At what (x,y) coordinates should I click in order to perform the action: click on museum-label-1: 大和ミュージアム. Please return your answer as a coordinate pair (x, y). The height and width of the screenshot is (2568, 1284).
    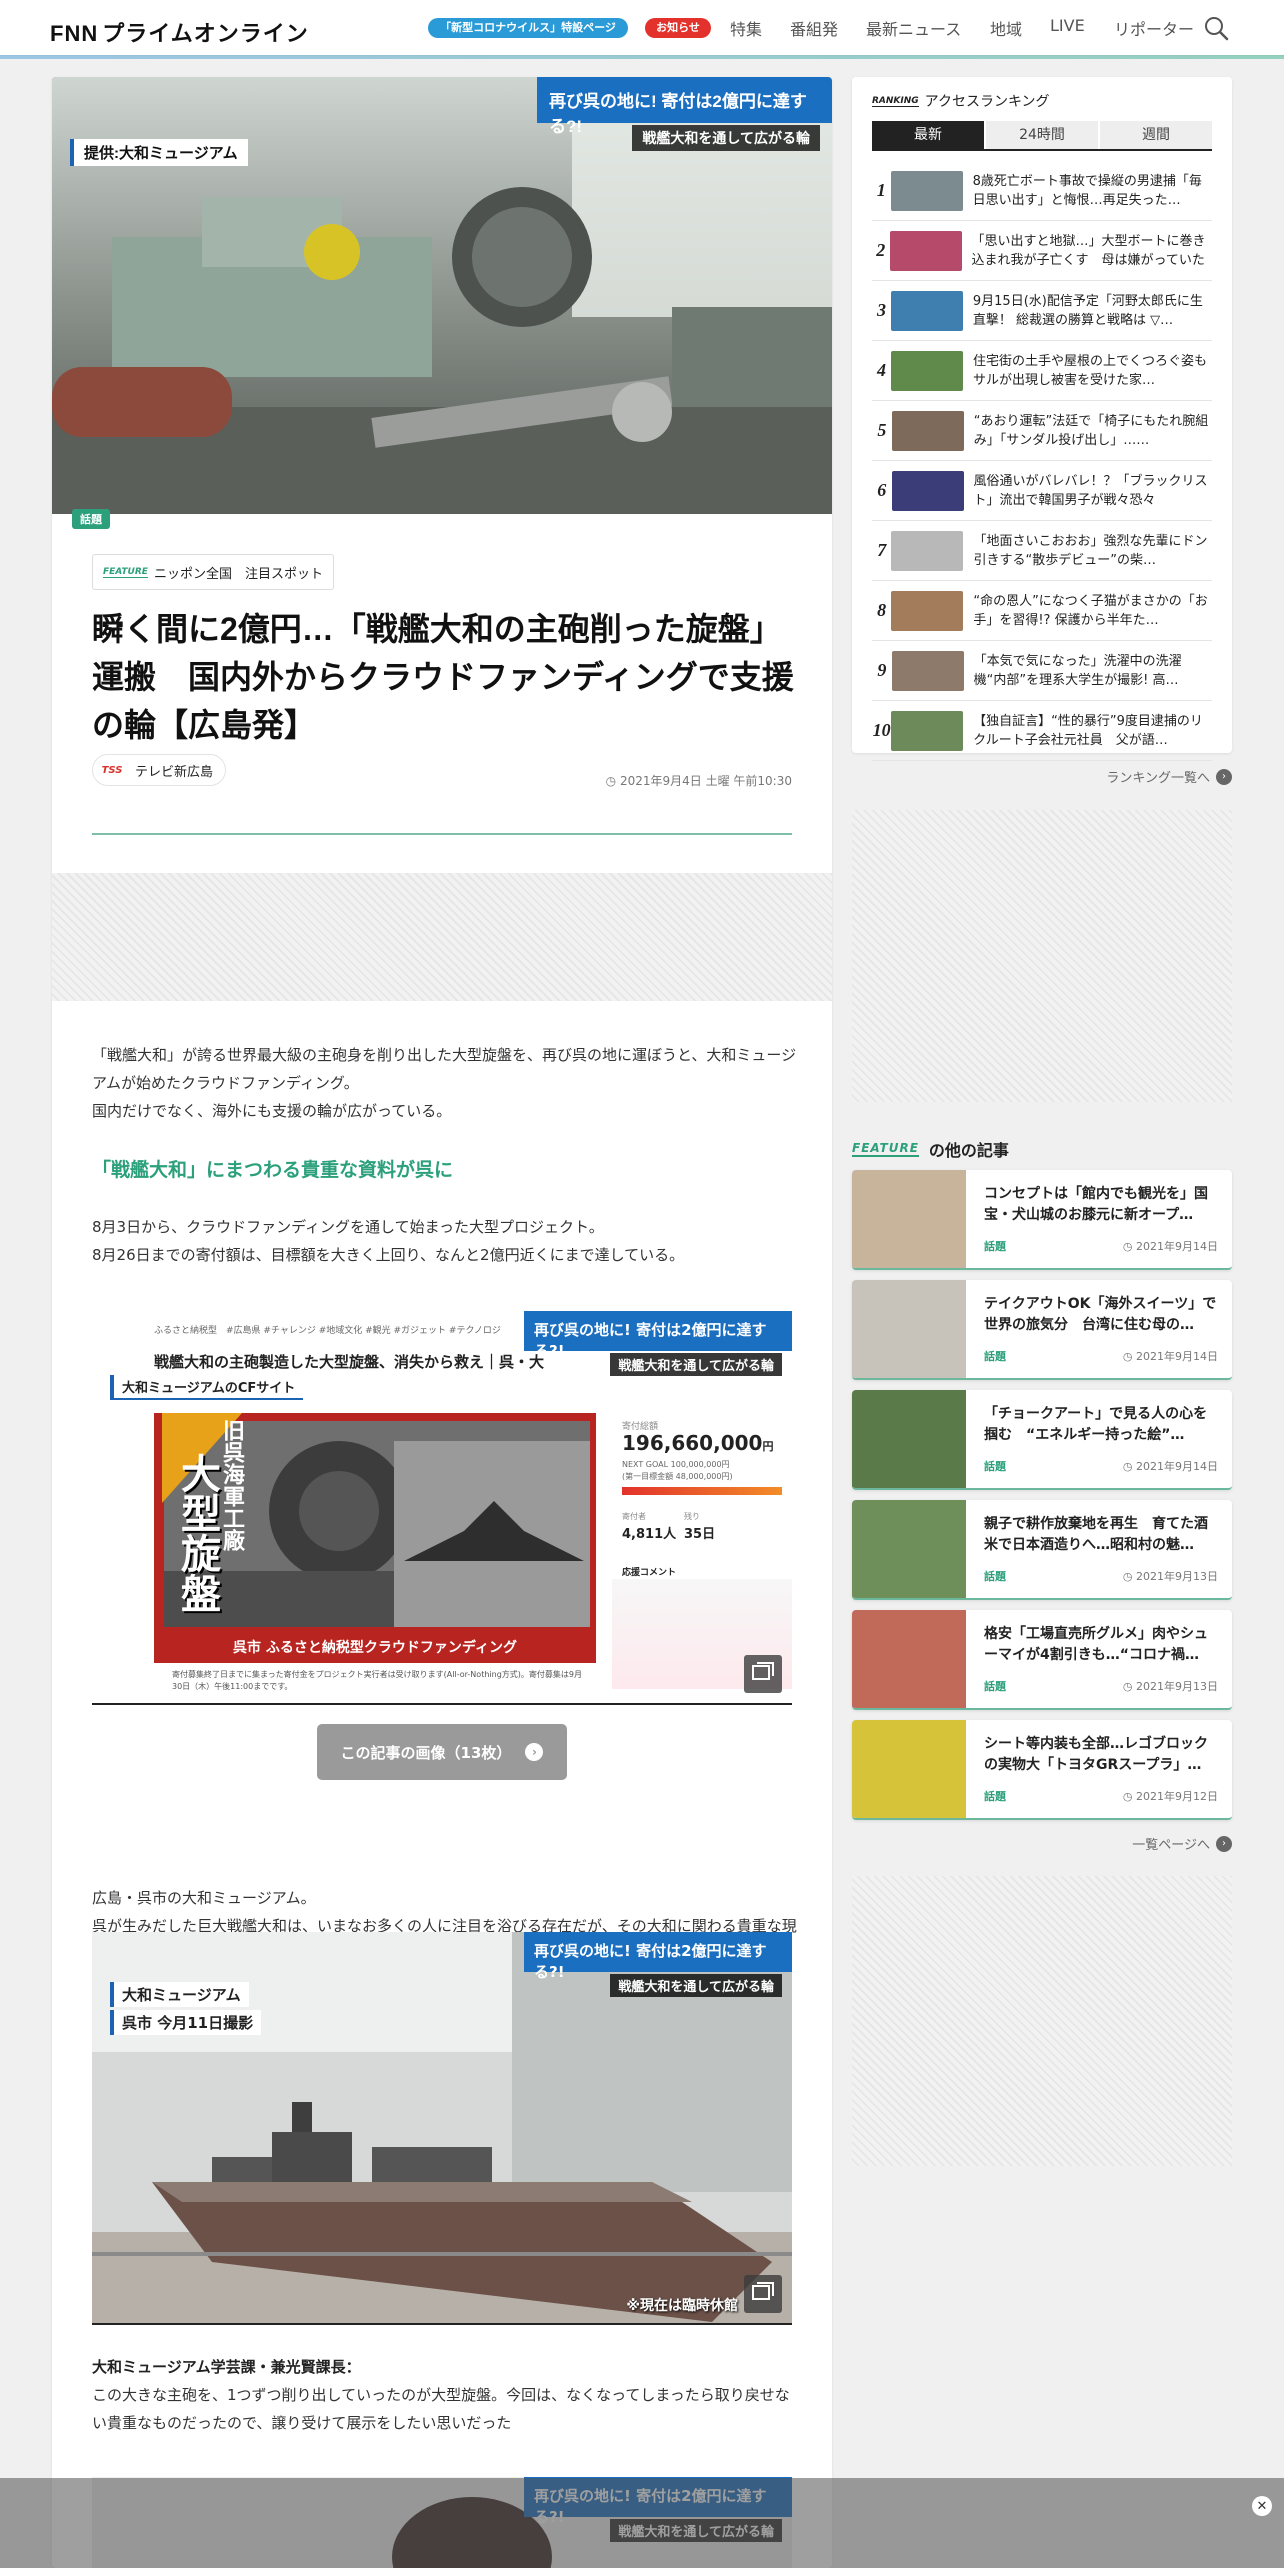
    Looking at the image, I should click on (179, 1994).